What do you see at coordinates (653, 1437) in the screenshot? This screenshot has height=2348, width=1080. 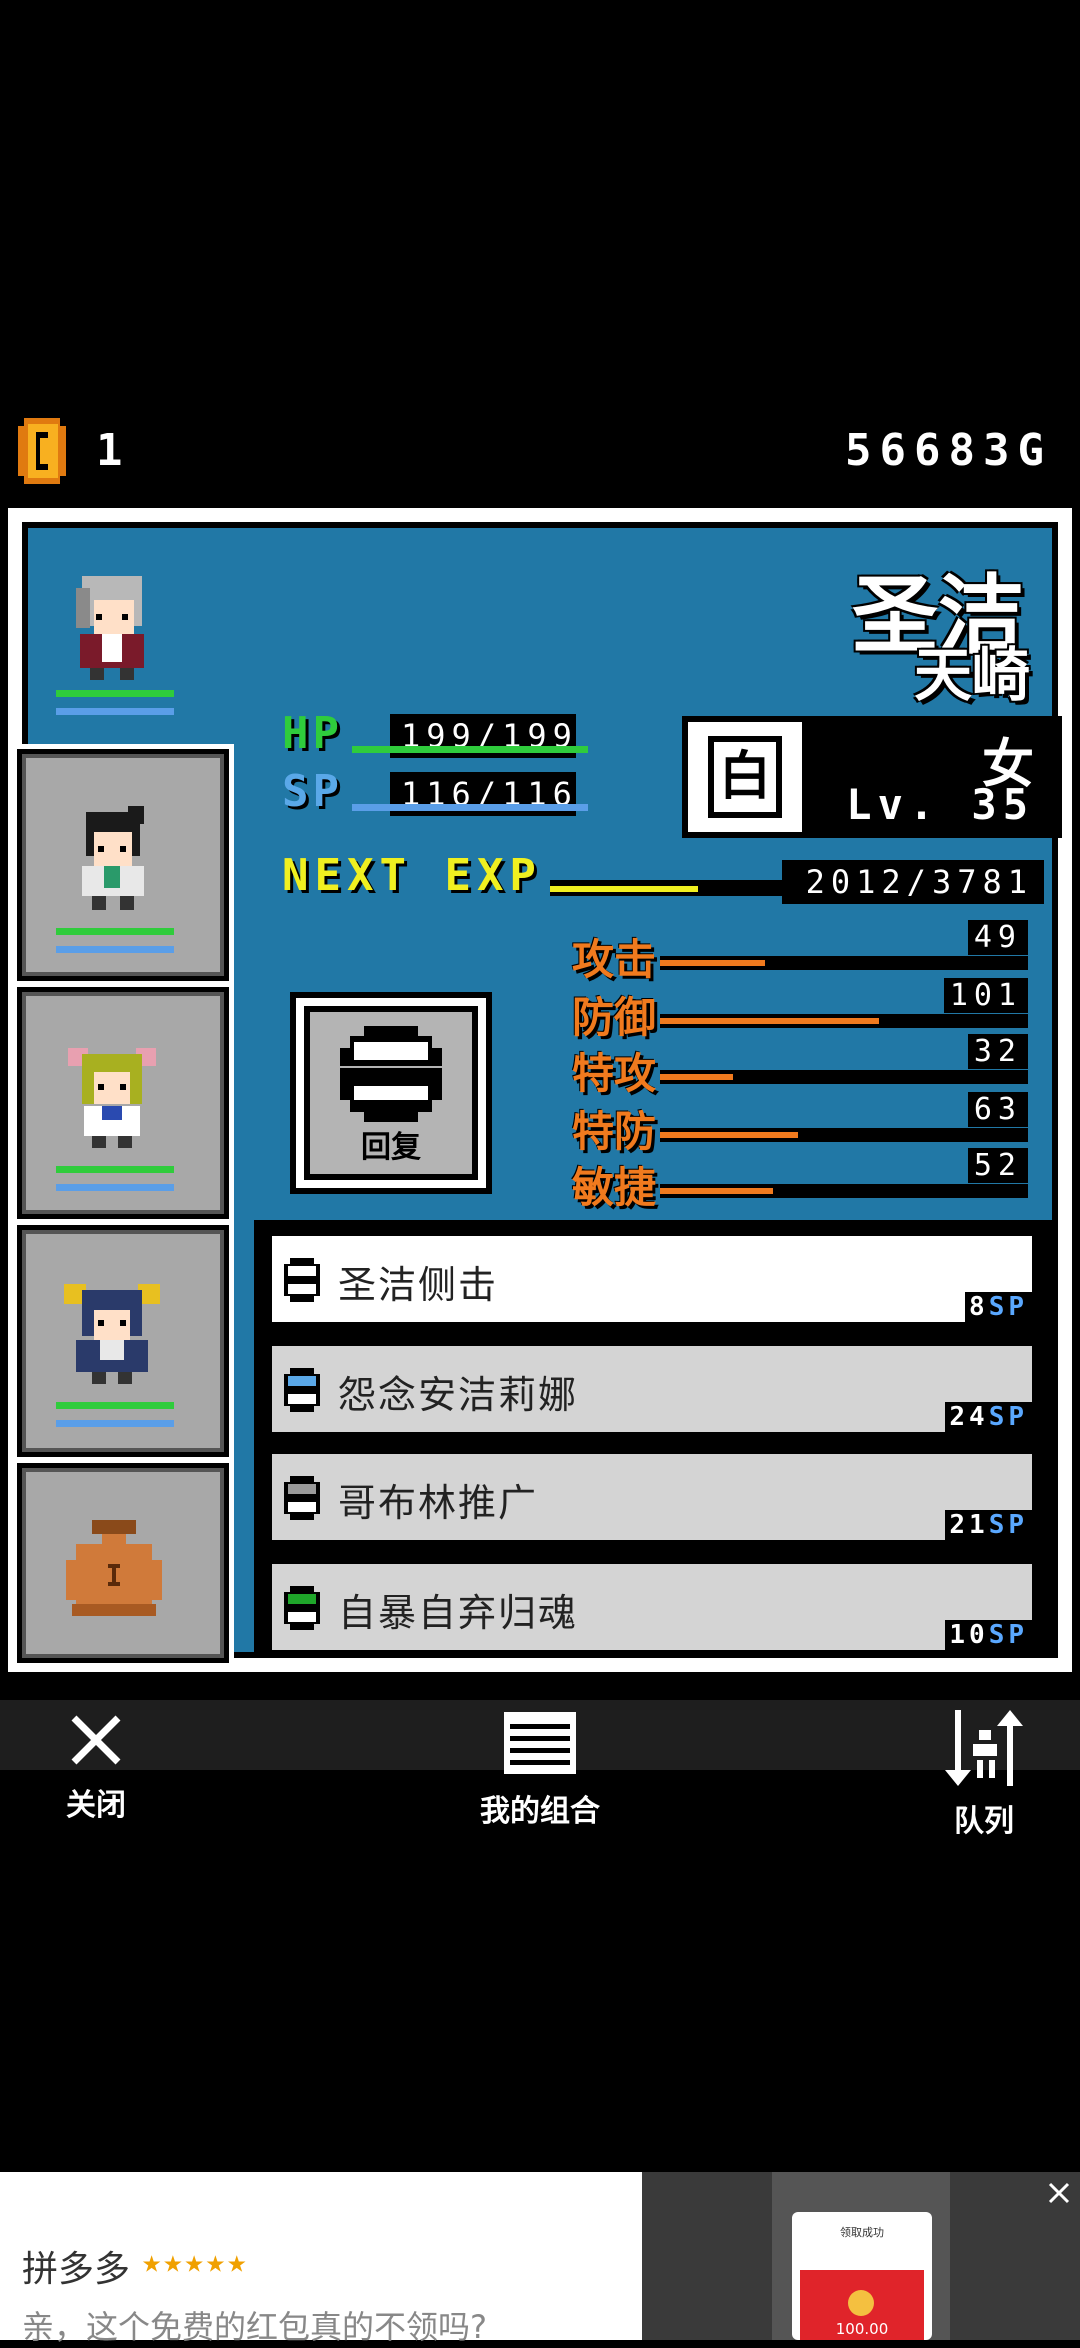 I see `skill-list: 圣洁侧击 8SP 怨念安洁莉娜 24SP 哥布林推广 21SP 自暴自弃归魂 10SP` at bounding box center [653, 1437].